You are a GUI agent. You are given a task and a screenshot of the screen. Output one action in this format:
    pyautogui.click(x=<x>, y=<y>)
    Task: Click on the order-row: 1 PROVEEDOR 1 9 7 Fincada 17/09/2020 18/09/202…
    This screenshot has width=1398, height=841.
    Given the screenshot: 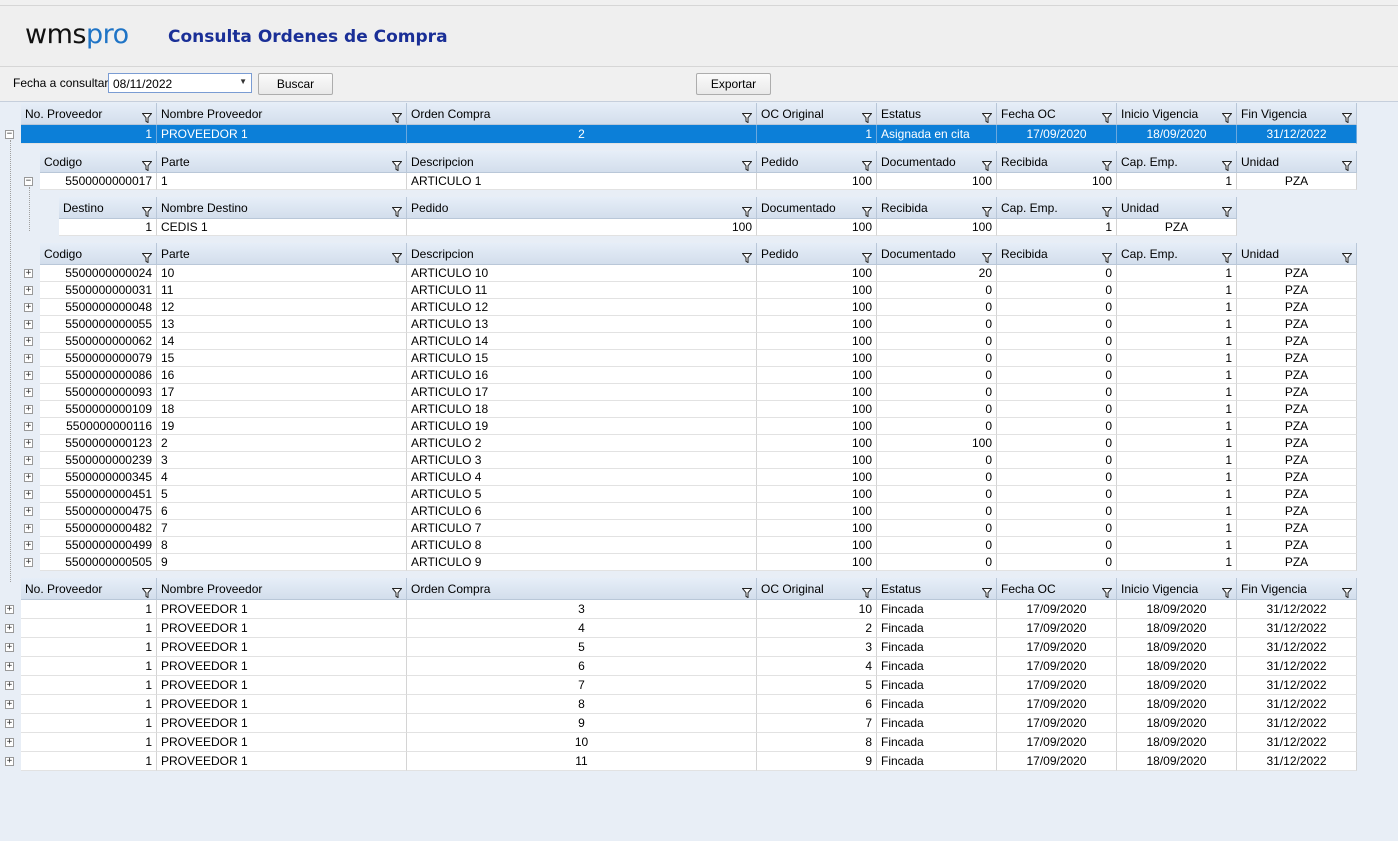 What is the action you would take?
    pyautogui.click(x=699, y=723)
    